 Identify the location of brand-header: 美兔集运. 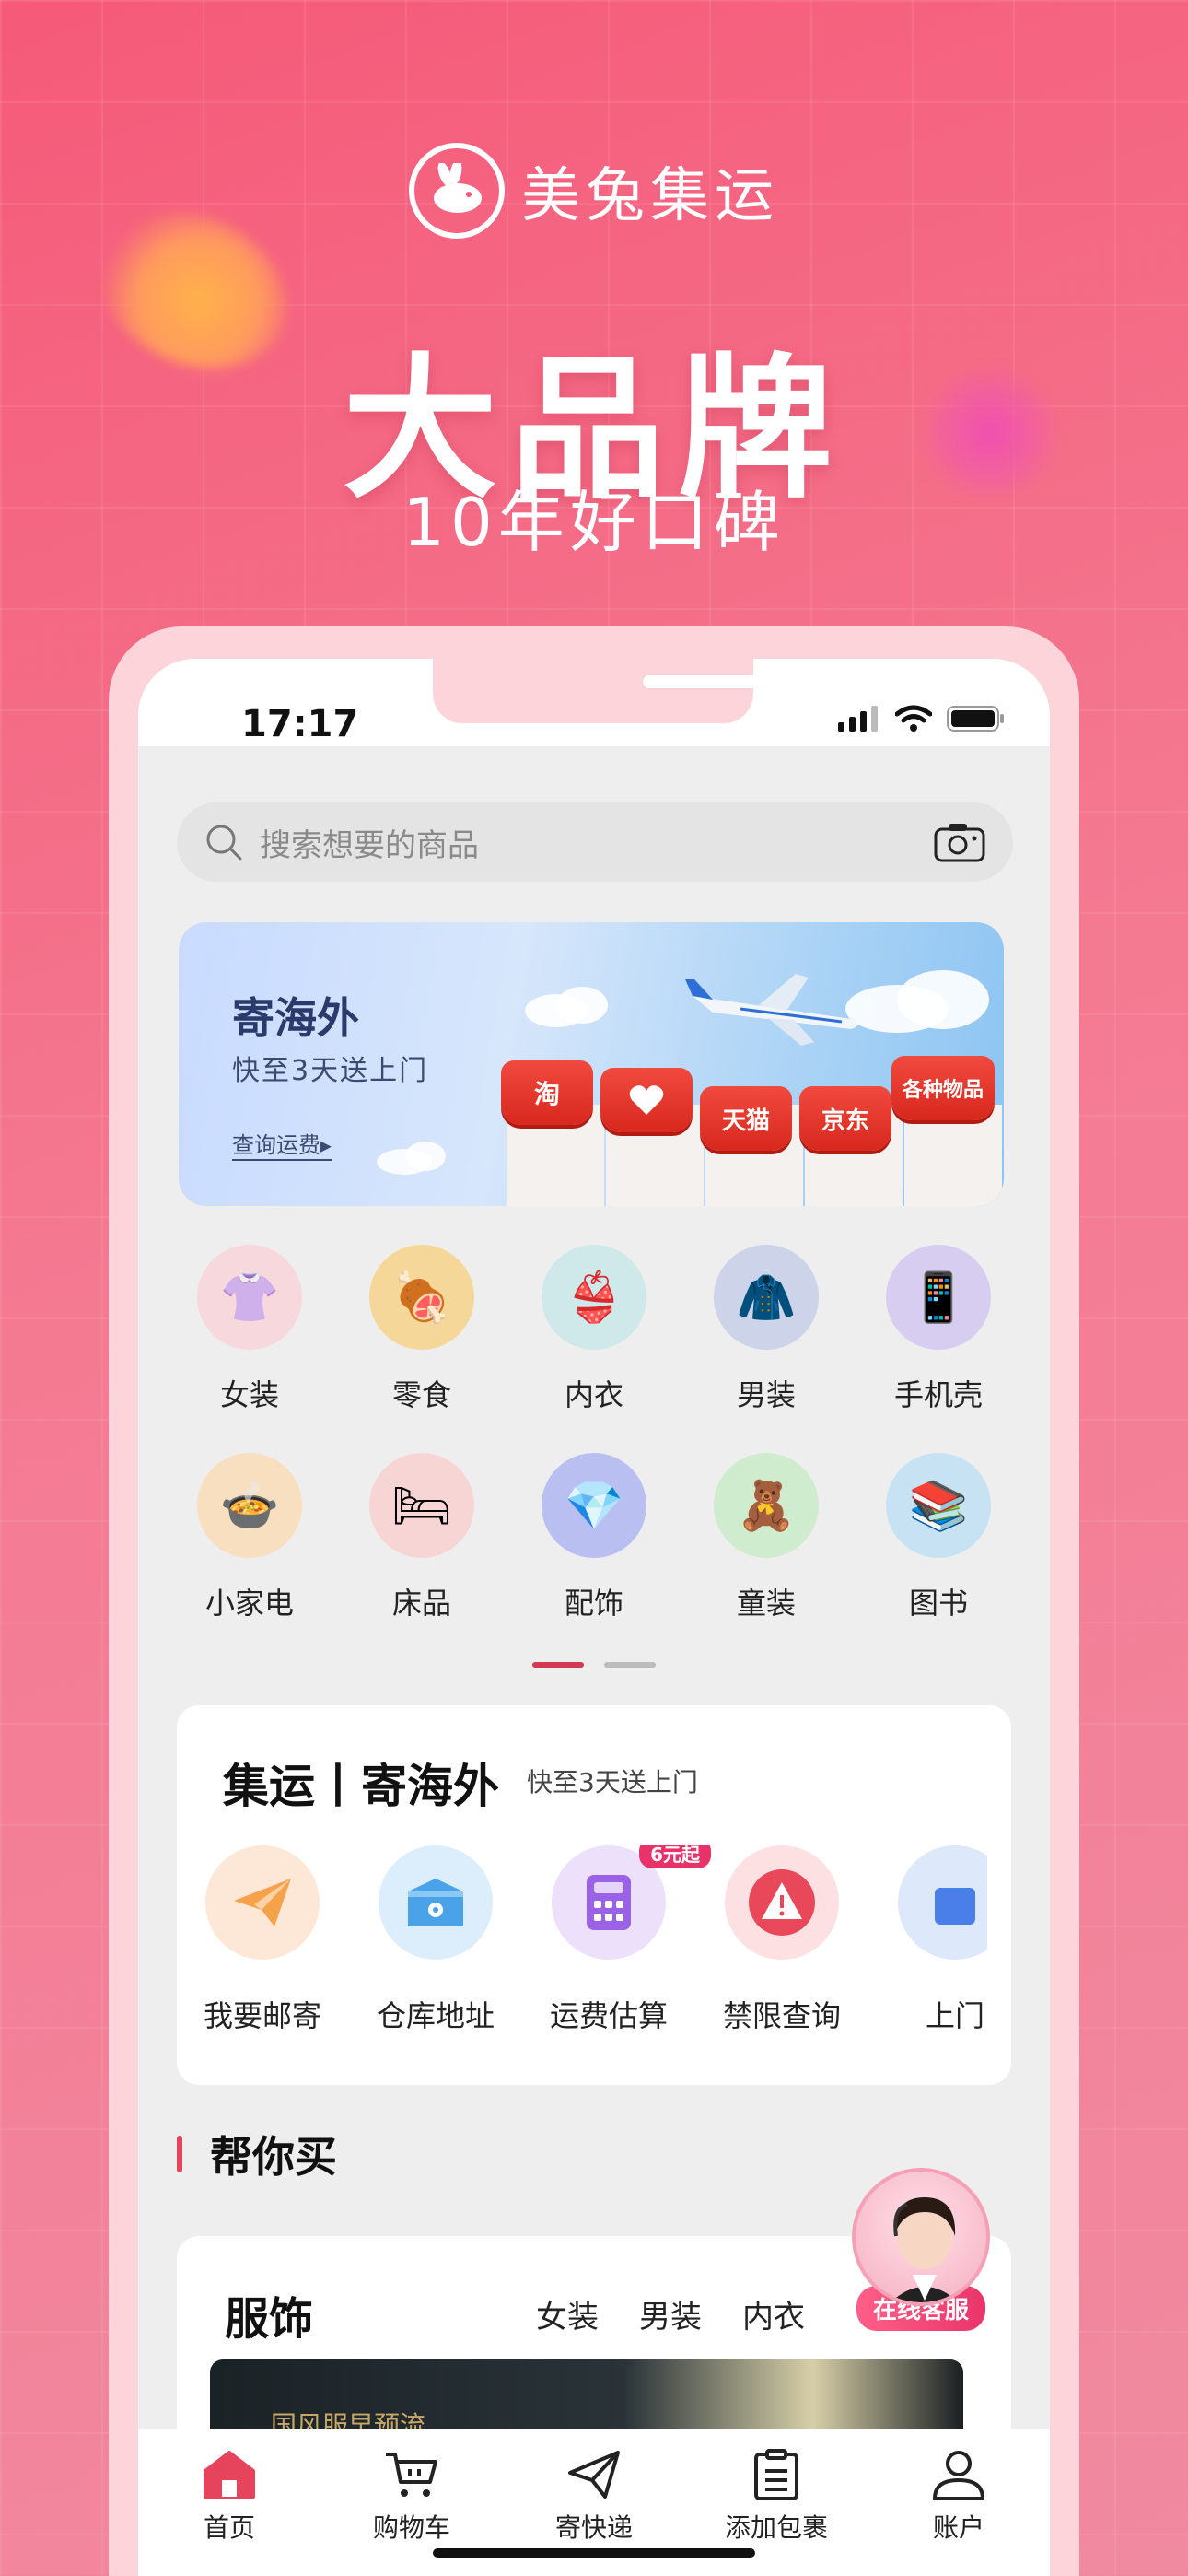
(594, 191).